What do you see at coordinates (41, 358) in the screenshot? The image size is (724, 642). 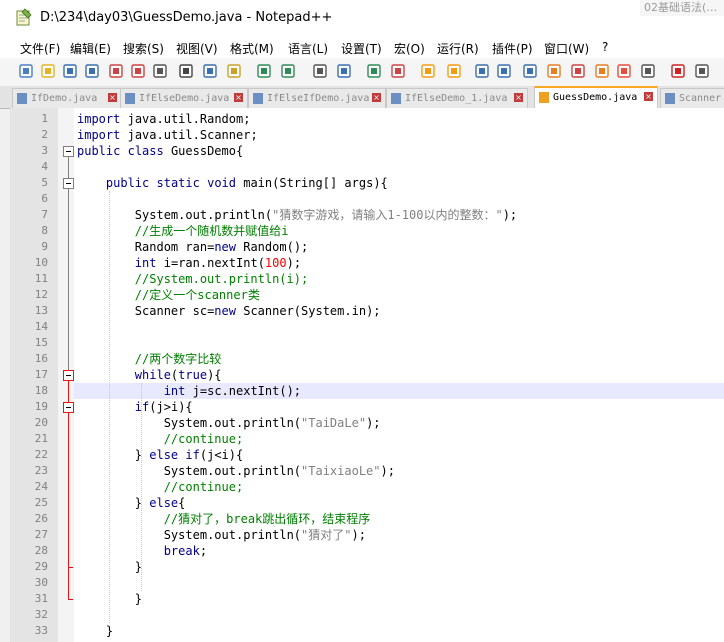 I see `line-number: 16` at bounding box center [41, 358].